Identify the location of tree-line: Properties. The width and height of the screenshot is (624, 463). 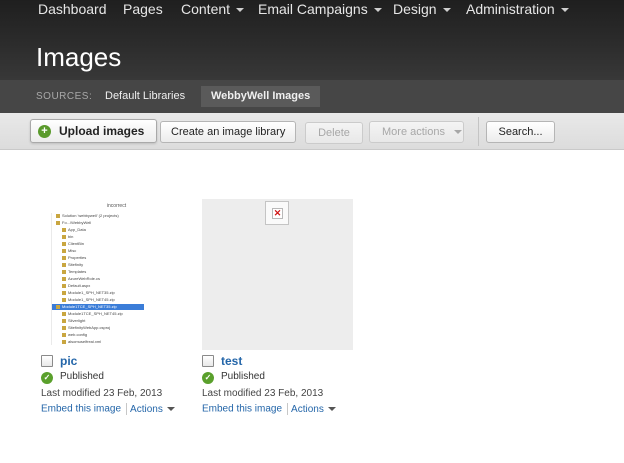
(74, 258).